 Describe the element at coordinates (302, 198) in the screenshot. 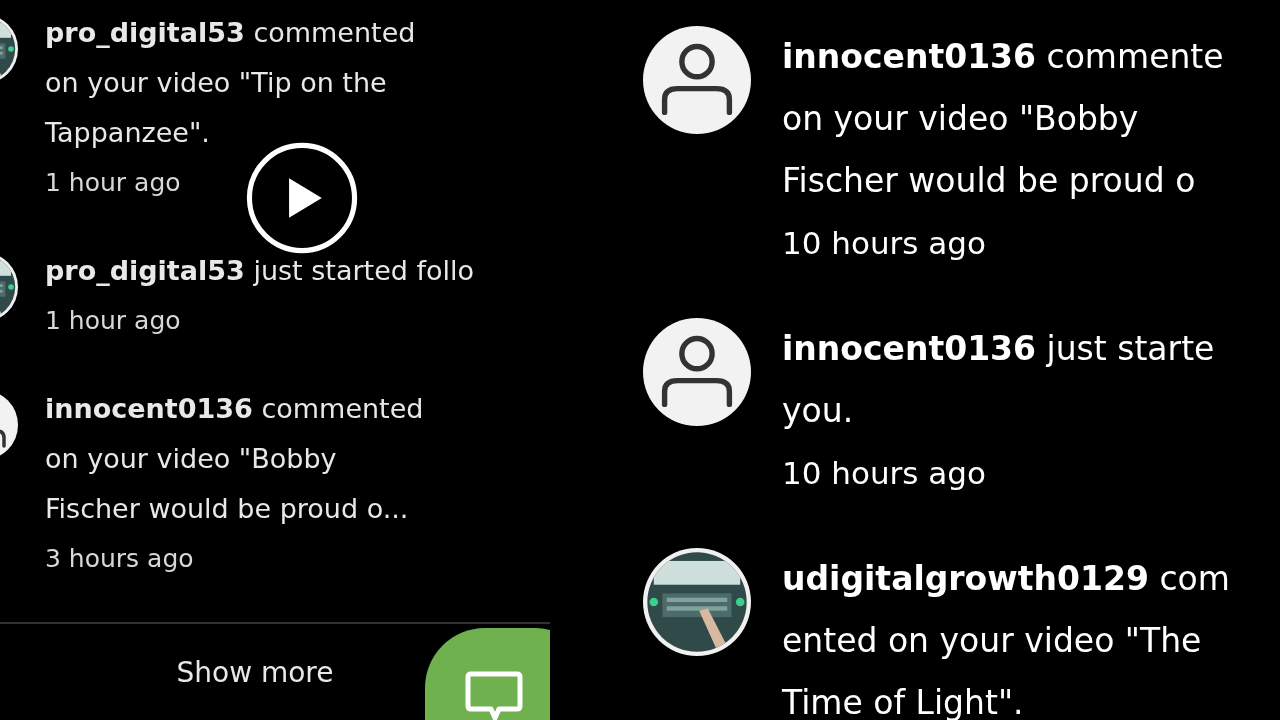

I see `play-icon` at that location.